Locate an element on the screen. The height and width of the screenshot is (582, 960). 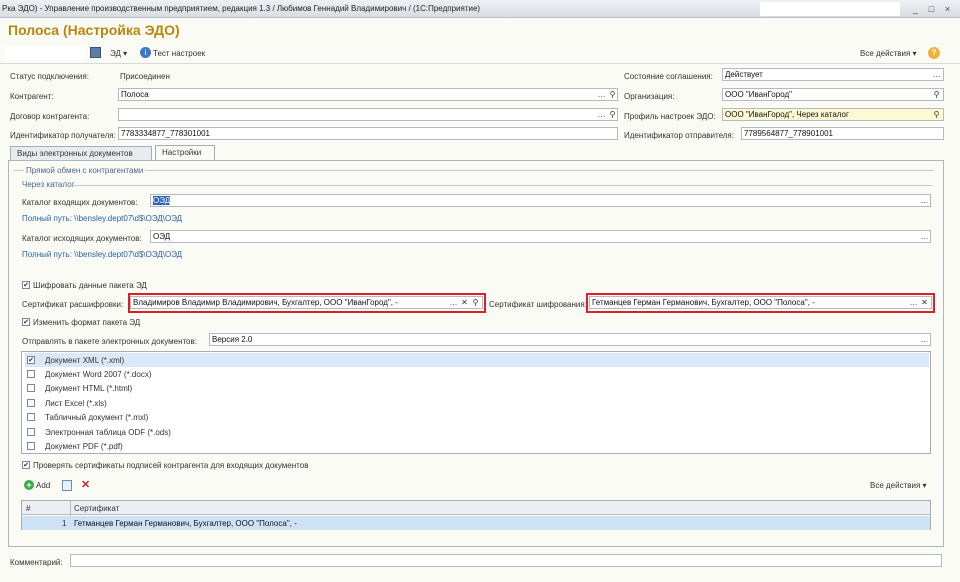
profile-field: ООО "ИванГород", Через каталог is located at coordinates (833, 114).